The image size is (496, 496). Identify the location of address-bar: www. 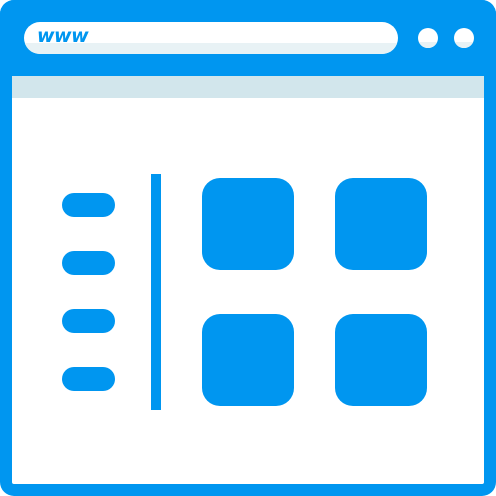
(211, 38).